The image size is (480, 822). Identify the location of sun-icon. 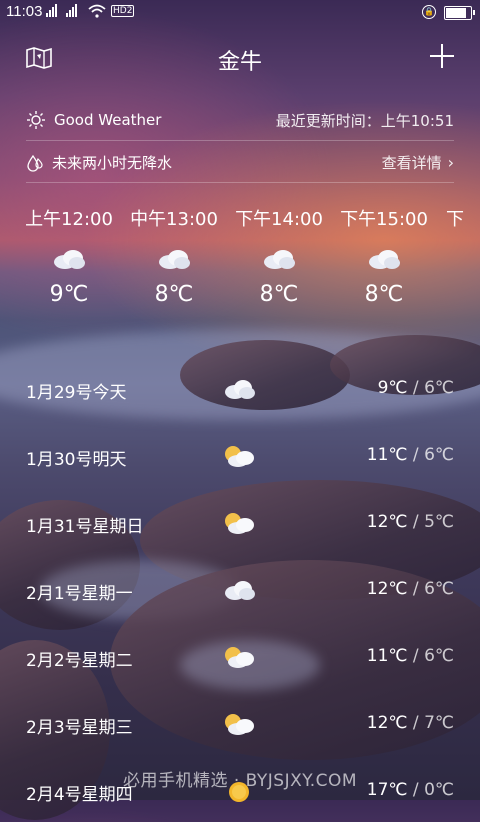
(36, 120).